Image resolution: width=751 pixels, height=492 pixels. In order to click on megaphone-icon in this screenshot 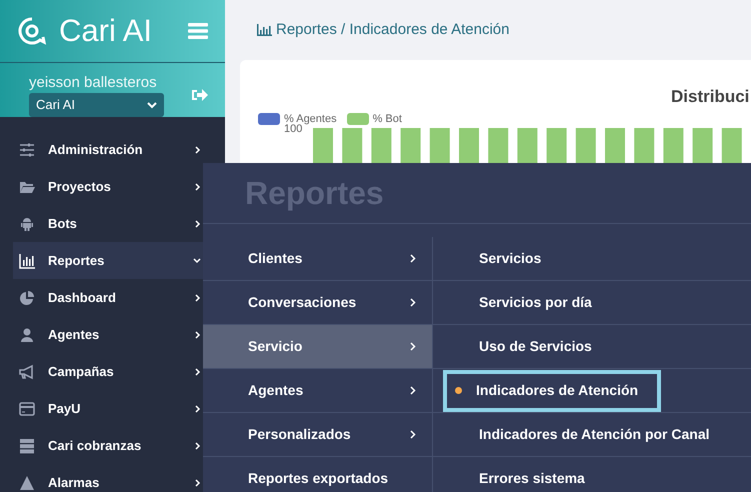, I will do `click(27, 372)`.